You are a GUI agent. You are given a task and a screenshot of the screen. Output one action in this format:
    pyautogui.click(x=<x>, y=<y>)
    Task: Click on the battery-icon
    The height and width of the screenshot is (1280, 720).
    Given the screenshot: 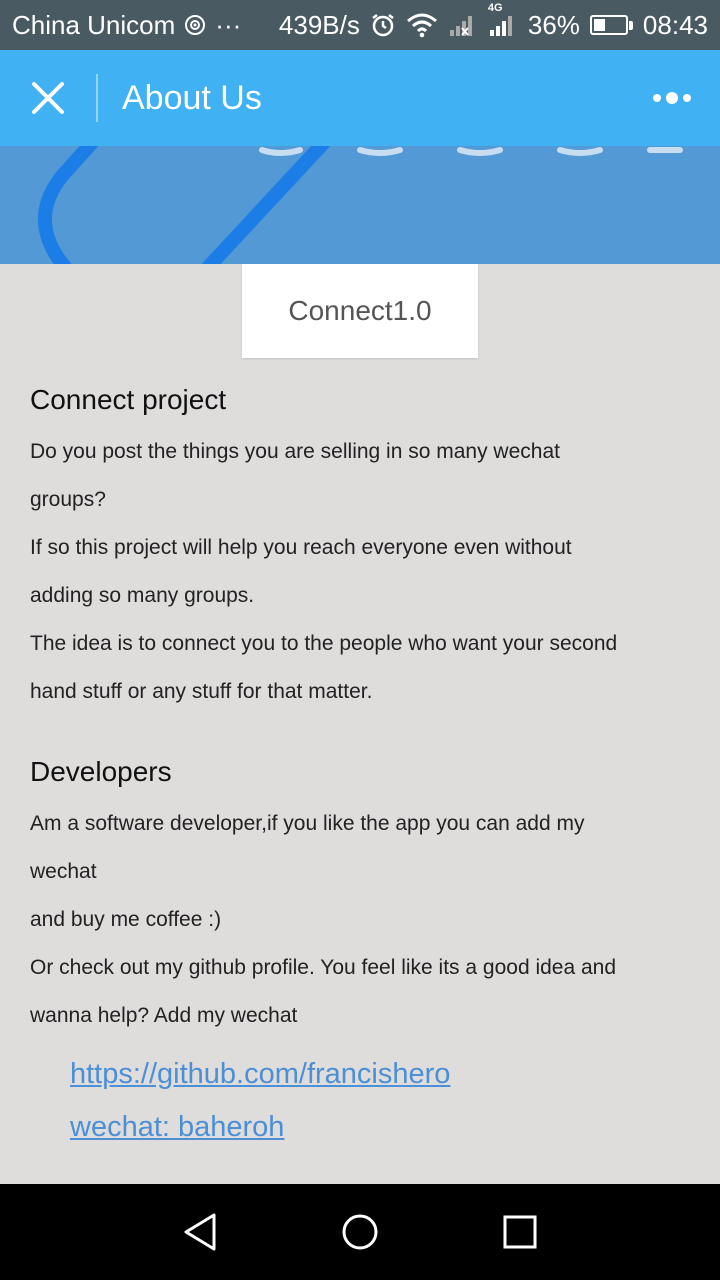 What is the action you would take?
    pyautogui.click(x=611, y=25)
    